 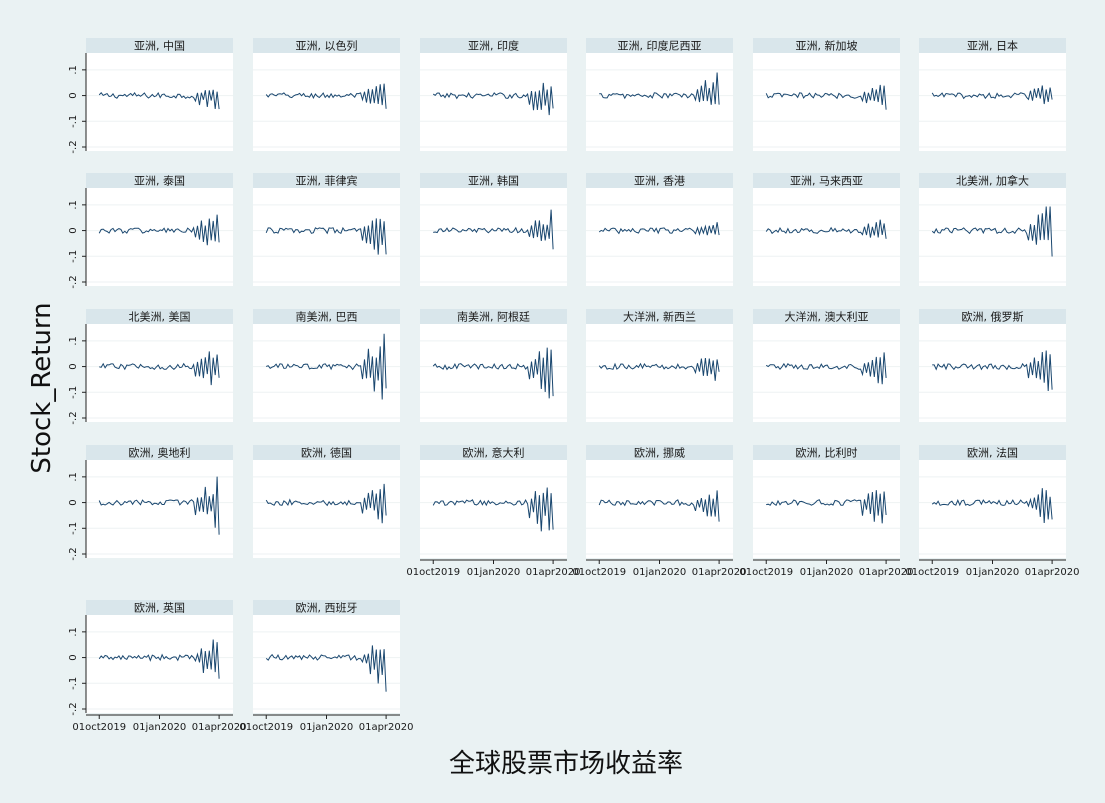 I want to click on panel: 欧洲, 挪威 01oct2019 01jan2020 01apr2020, so click(x=659, y=511).